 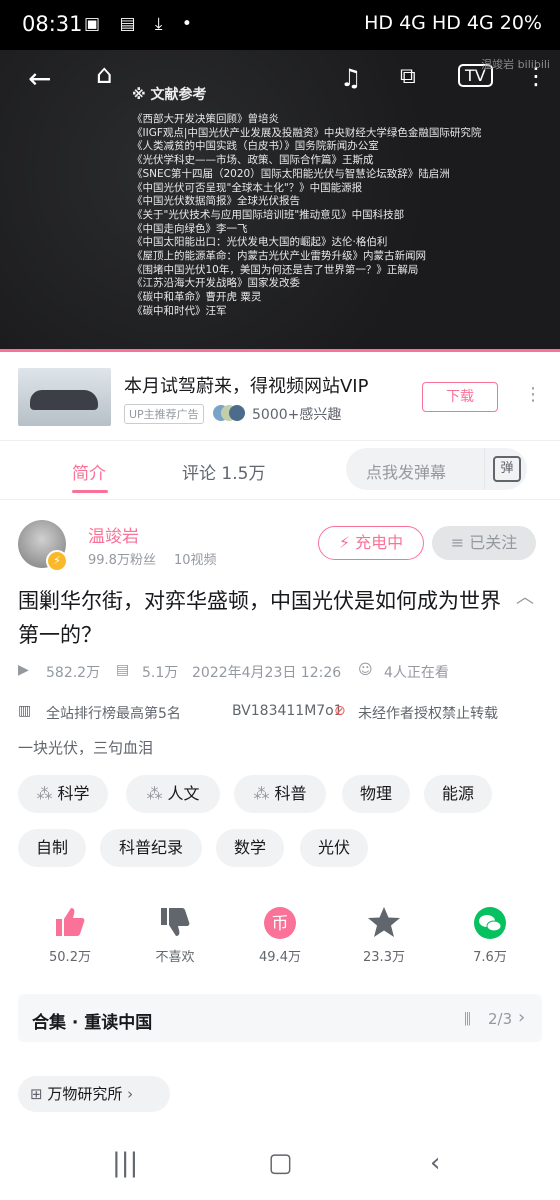 I want to click on back-nav-icon: ‹, so click(x=435, y=1163).